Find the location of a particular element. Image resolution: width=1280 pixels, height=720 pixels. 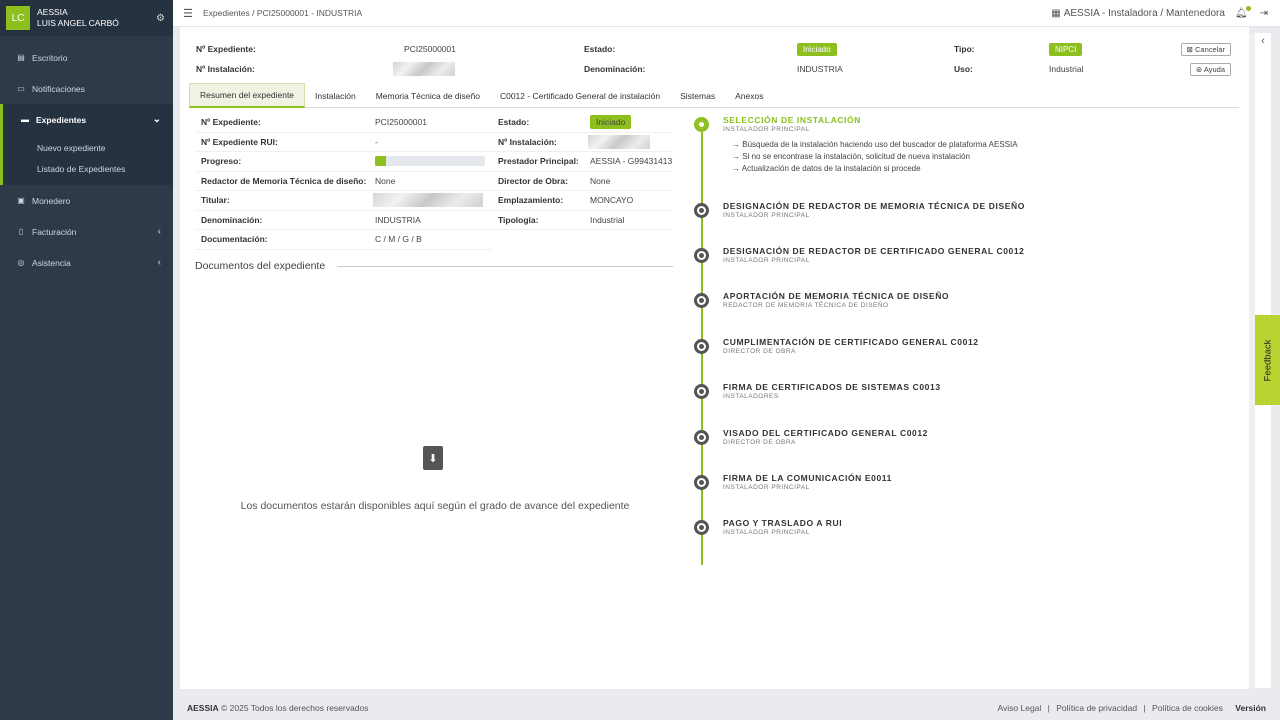

help-button: ⊛ Ayuda is located at coordinates (1210, 69).